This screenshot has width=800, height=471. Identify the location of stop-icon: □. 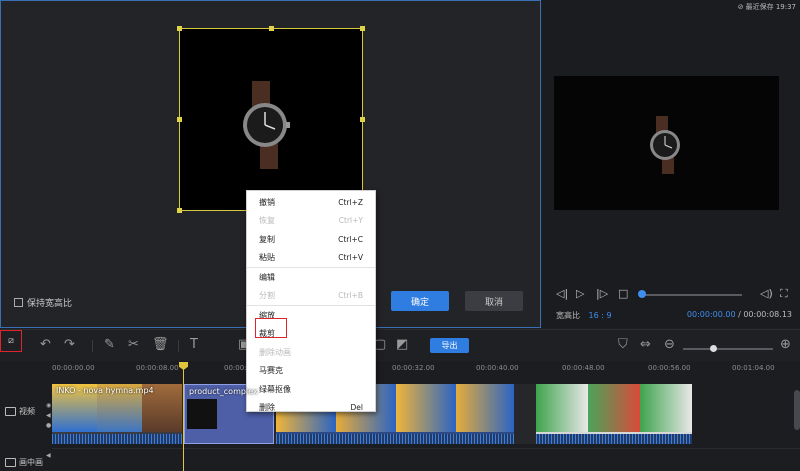
(623, 293).